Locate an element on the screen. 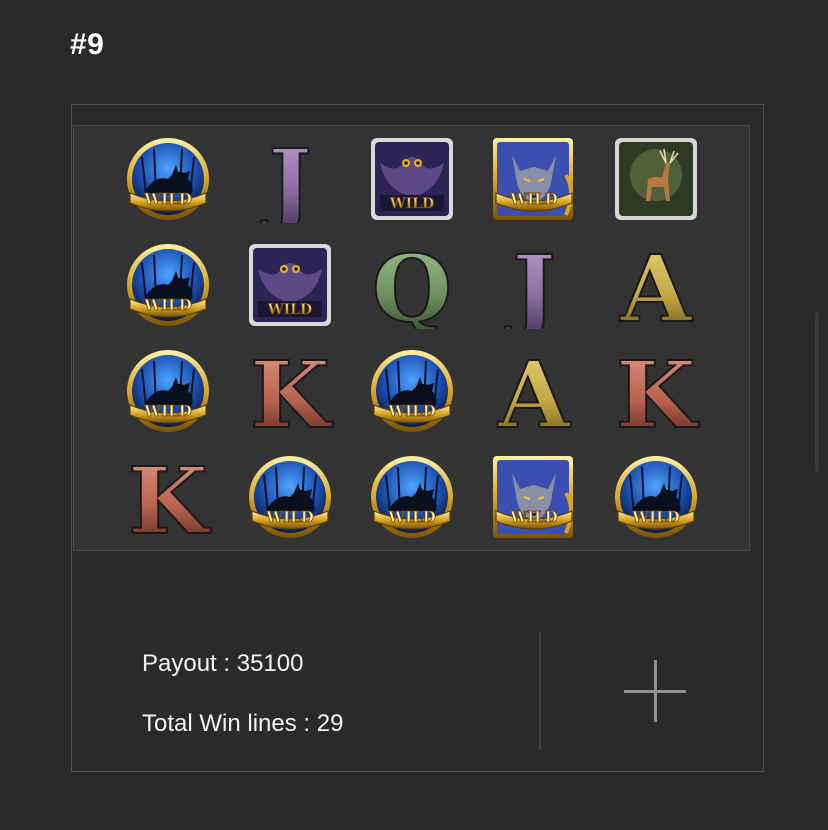 Image resolution: width=828 pixels, height=830 pixels. result-title: #9 is located at coordinates (87, 44).